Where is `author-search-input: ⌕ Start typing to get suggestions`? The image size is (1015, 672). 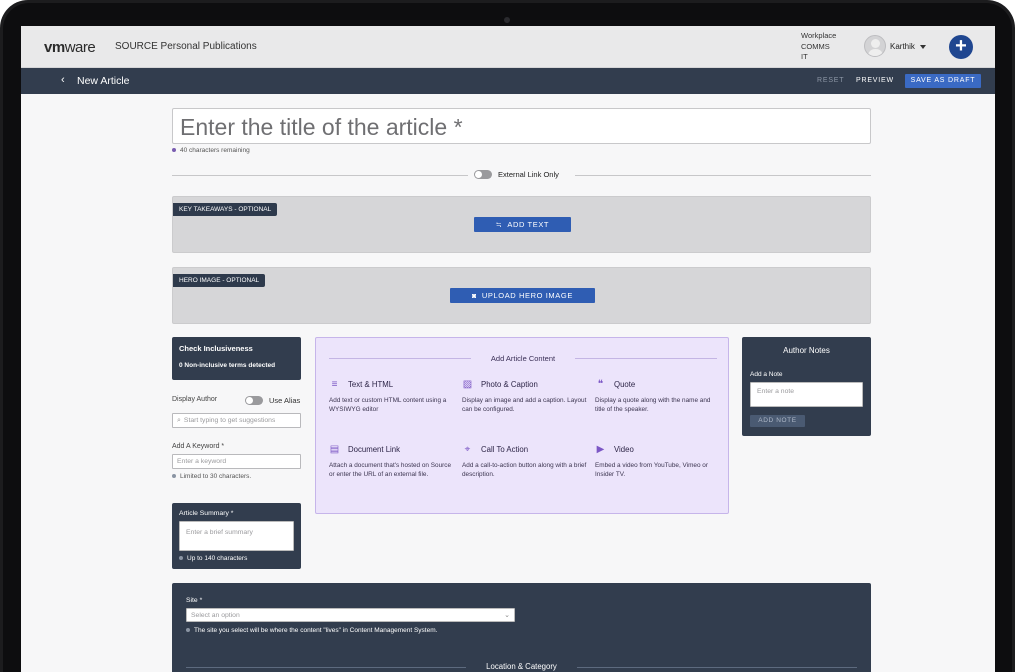 author-search-input: ⌕ Start typing to get suggestions is located at coordinates (236, 420).